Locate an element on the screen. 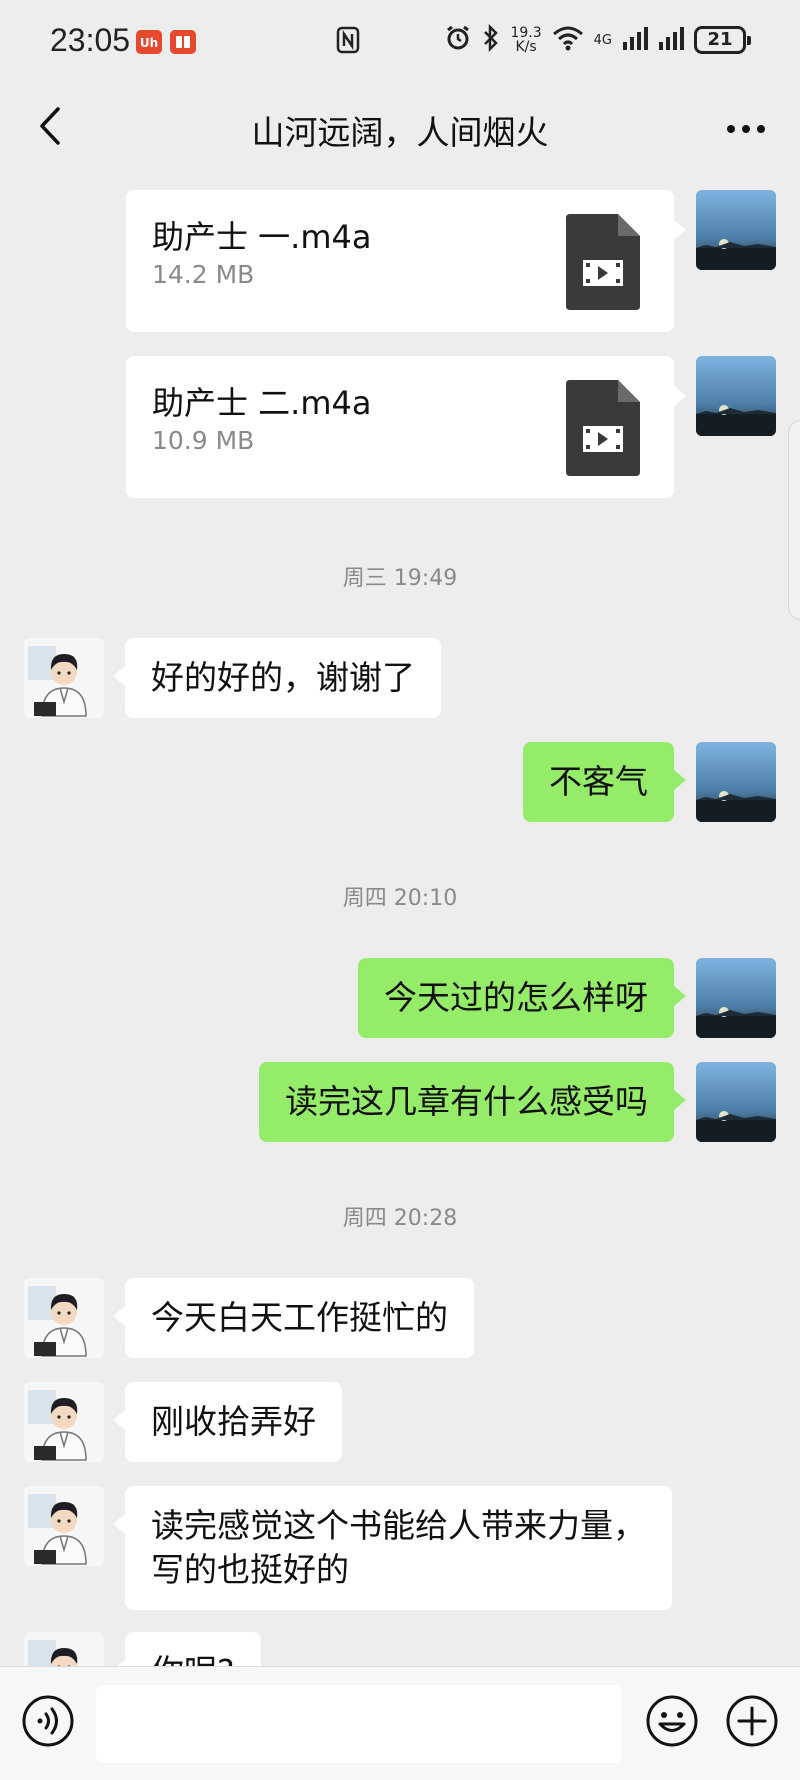 The image size is (800, 1780). net-speed-unit: K/s is located at coordinates (526, 47).